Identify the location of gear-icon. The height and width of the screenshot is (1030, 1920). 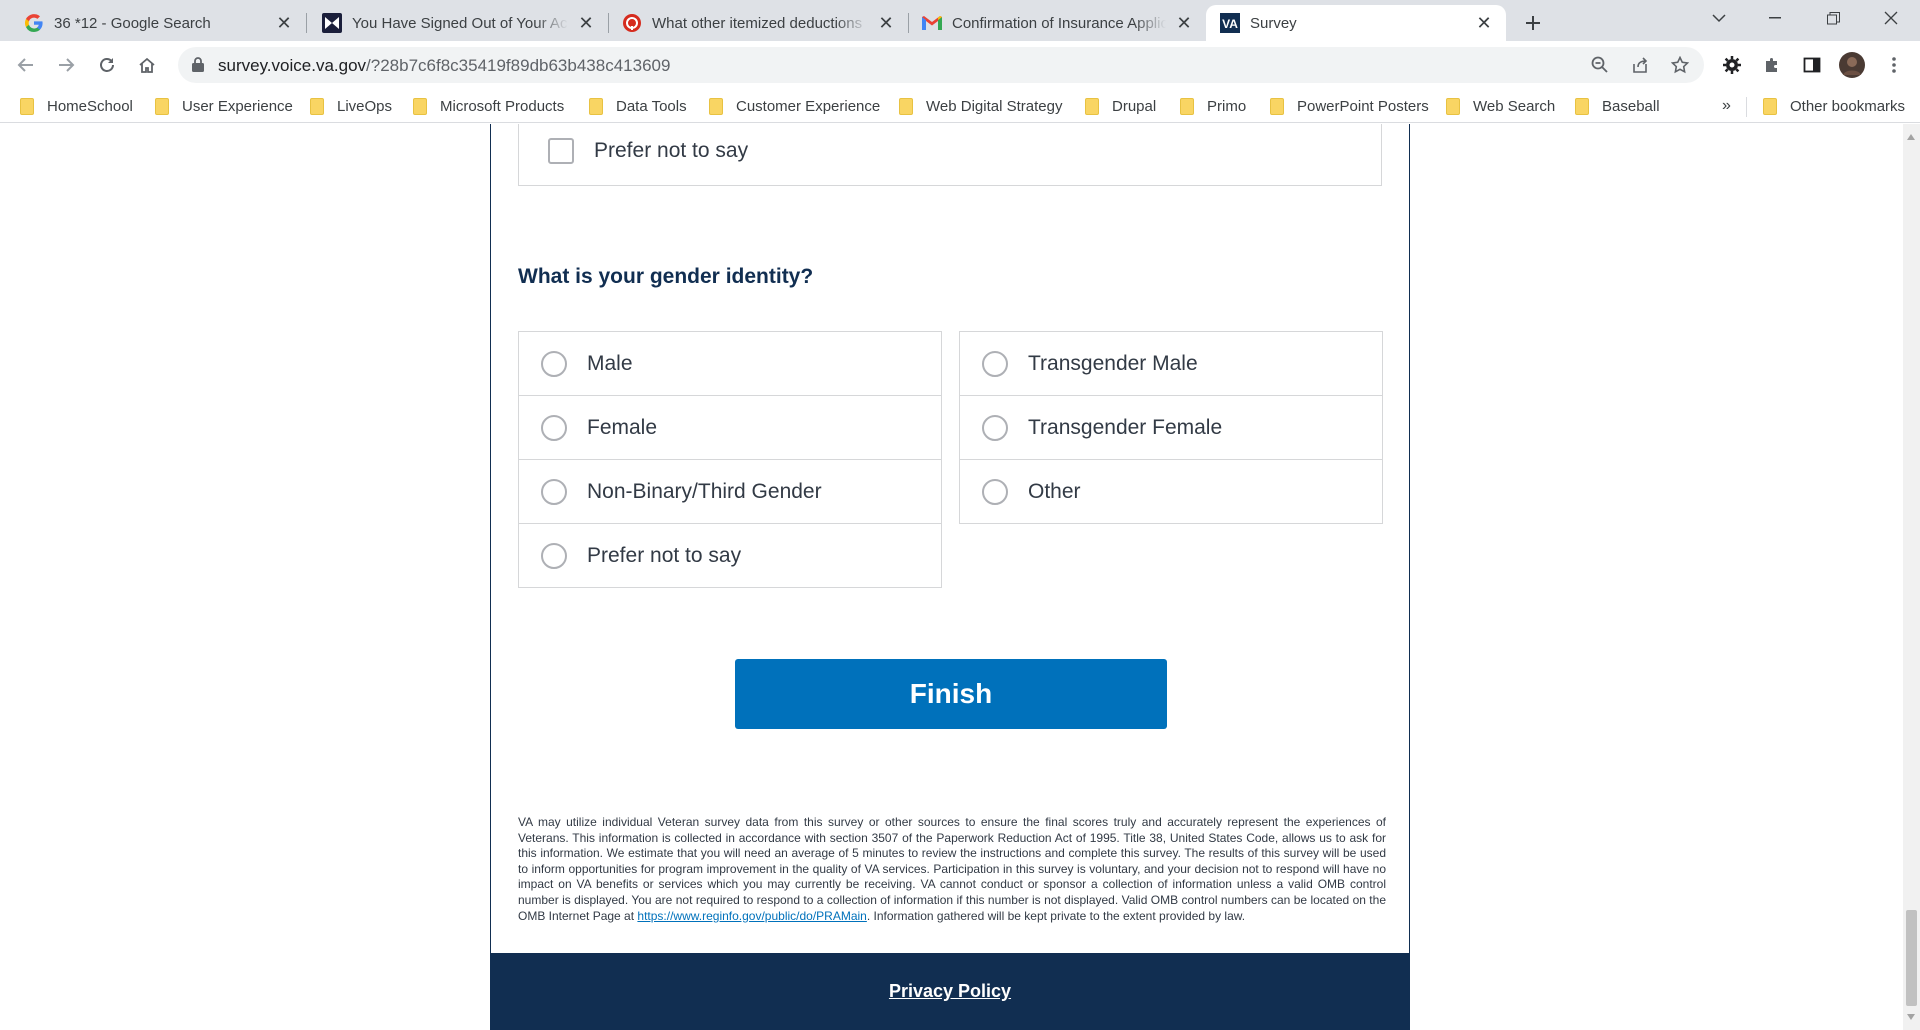
(1732, 65).